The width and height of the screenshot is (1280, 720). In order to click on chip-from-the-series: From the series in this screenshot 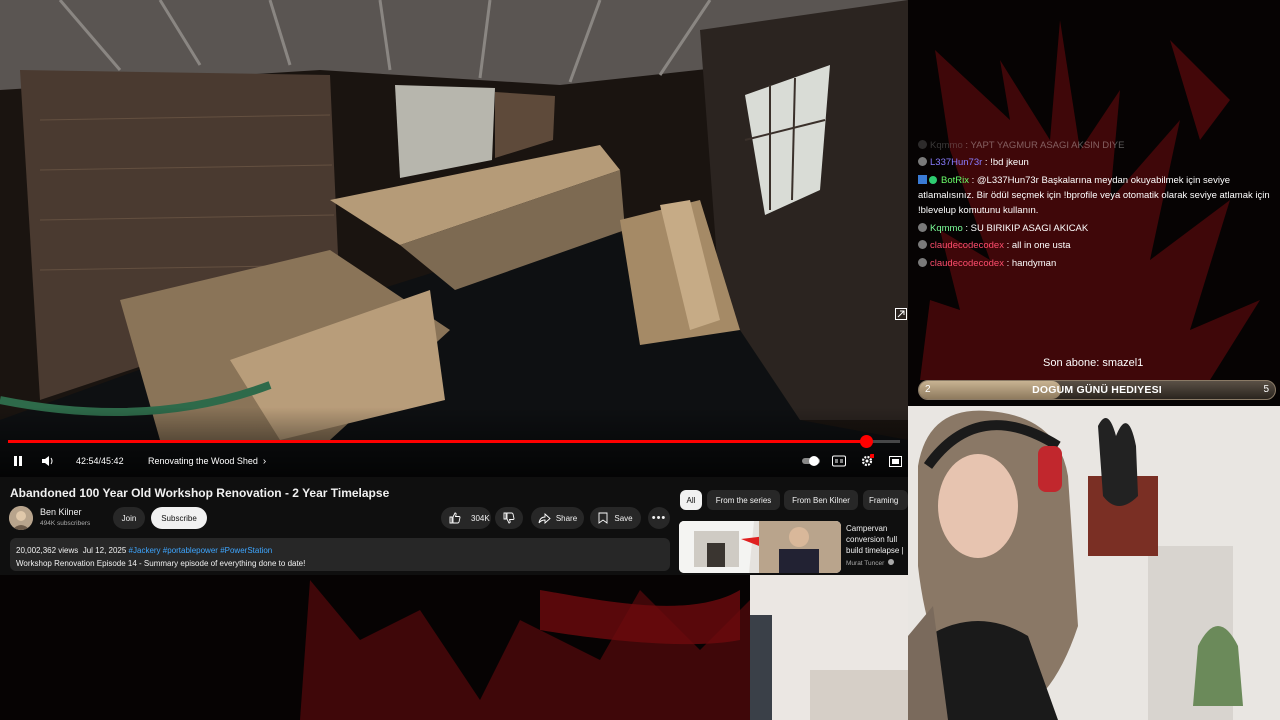, I will do `click(743, 500)`.